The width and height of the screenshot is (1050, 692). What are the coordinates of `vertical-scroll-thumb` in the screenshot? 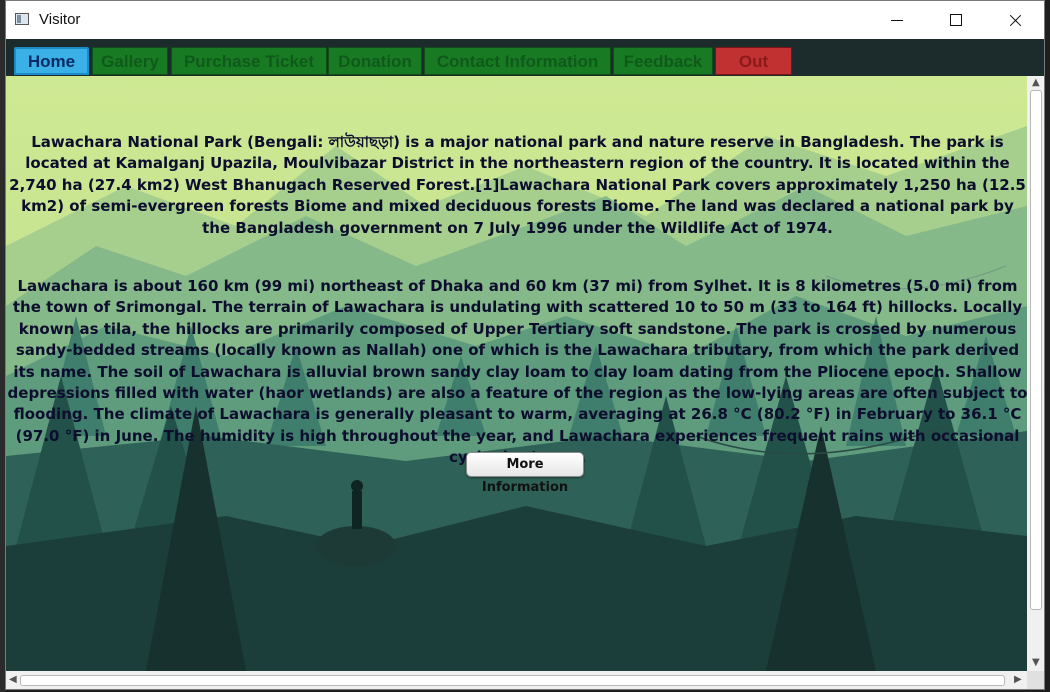 It's located at (1036, 350).